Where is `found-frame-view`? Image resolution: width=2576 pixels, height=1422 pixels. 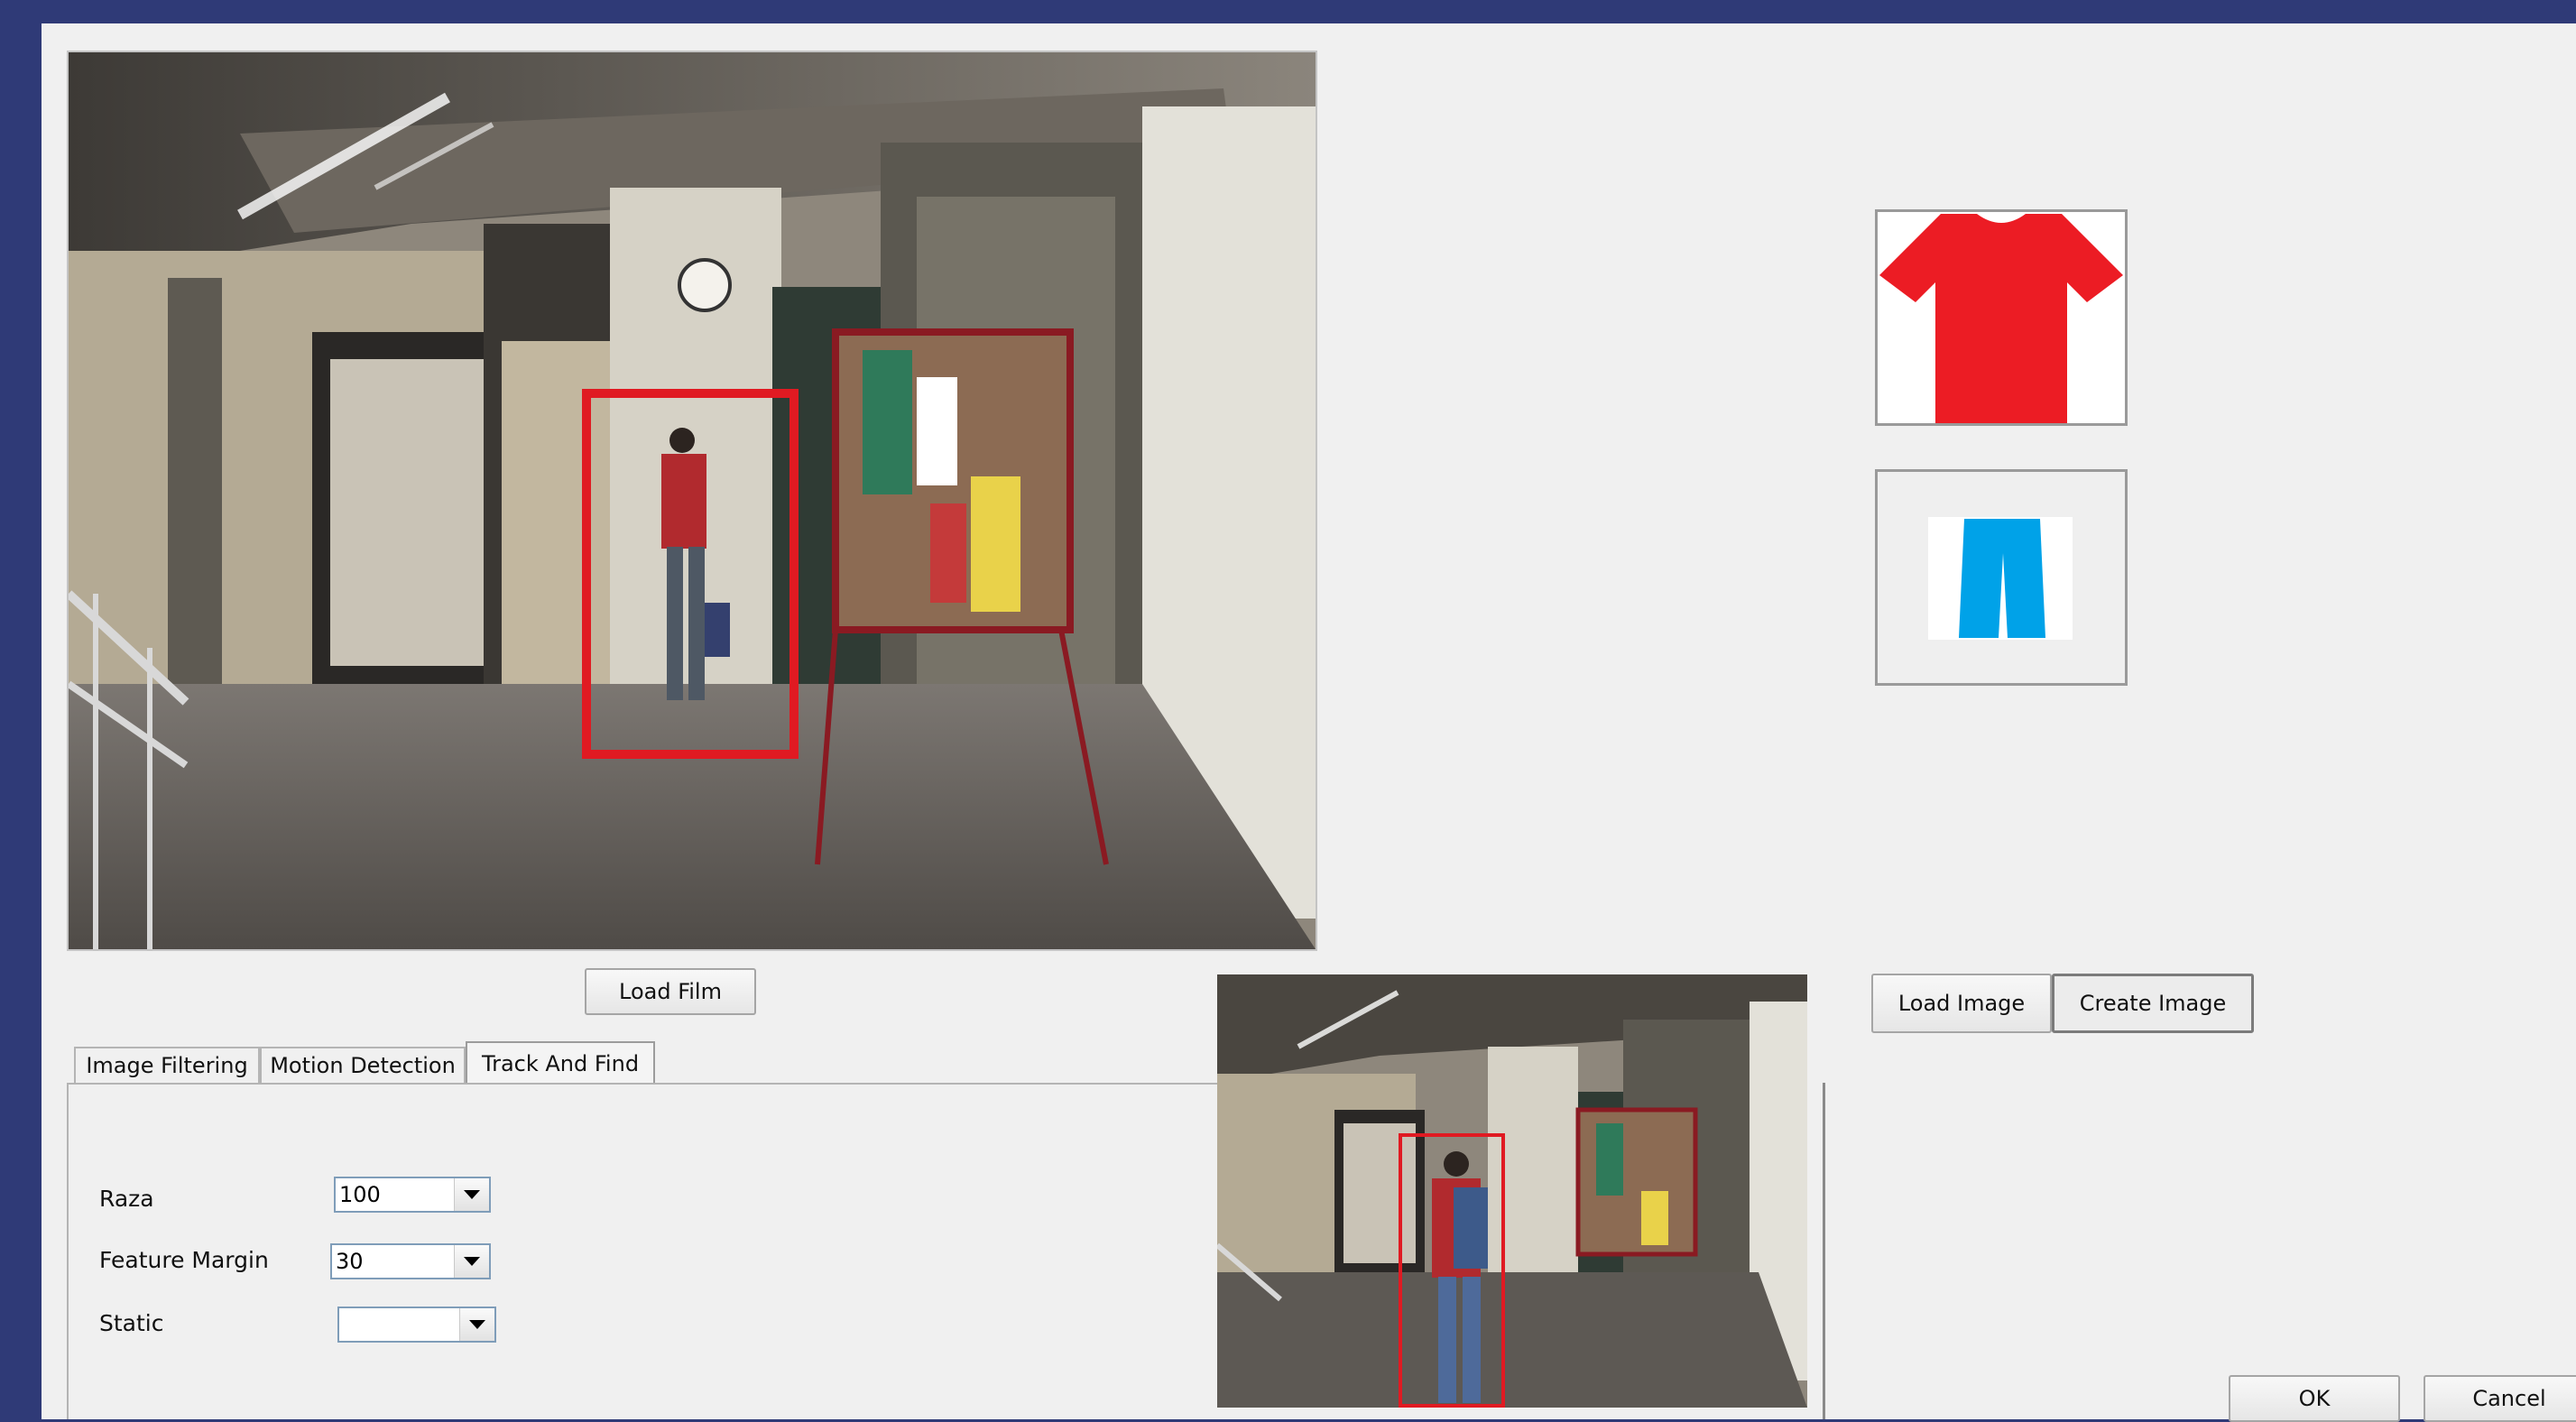
found-frame-view is located at coordinates (1512, 1191).